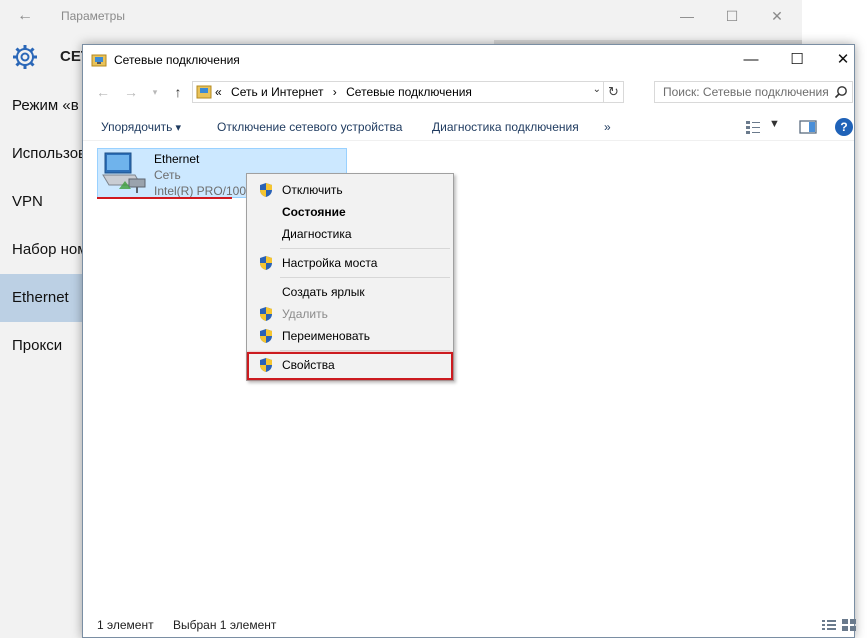 This screenshot has height=638, width=868. Describe the element at coordinates (309, 127) in the screenshot. I see `disable-device-button: Отключение сетевого устройства` at that location.